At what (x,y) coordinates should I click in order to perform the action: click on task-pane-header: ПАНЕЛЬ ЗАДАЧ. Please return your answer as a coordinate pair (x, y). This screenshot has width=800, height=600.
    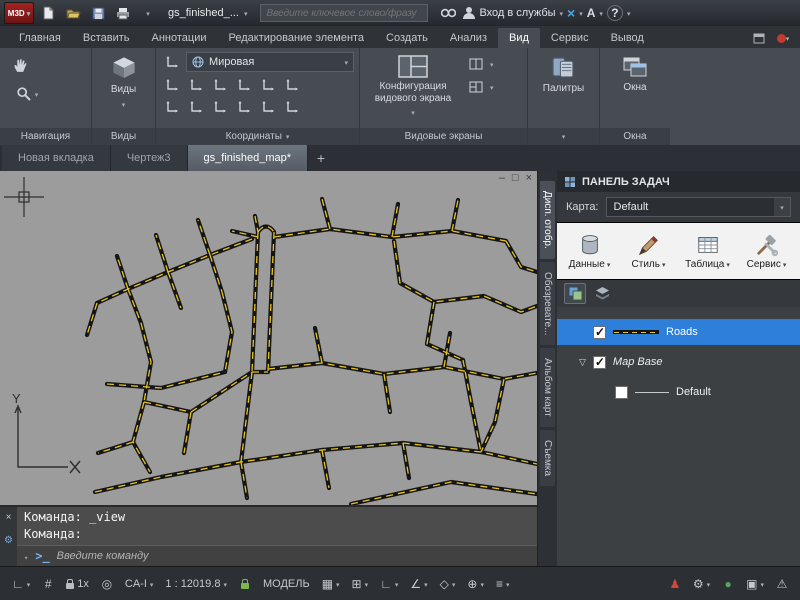
    Looking at the image, I should click on (678, 181).